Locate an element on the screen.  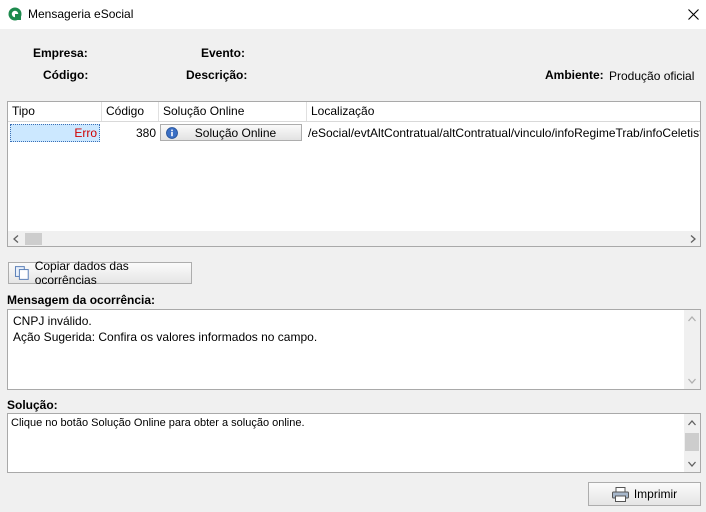
solucao-vertical-scrollbar is located at coordinates (692, 443).